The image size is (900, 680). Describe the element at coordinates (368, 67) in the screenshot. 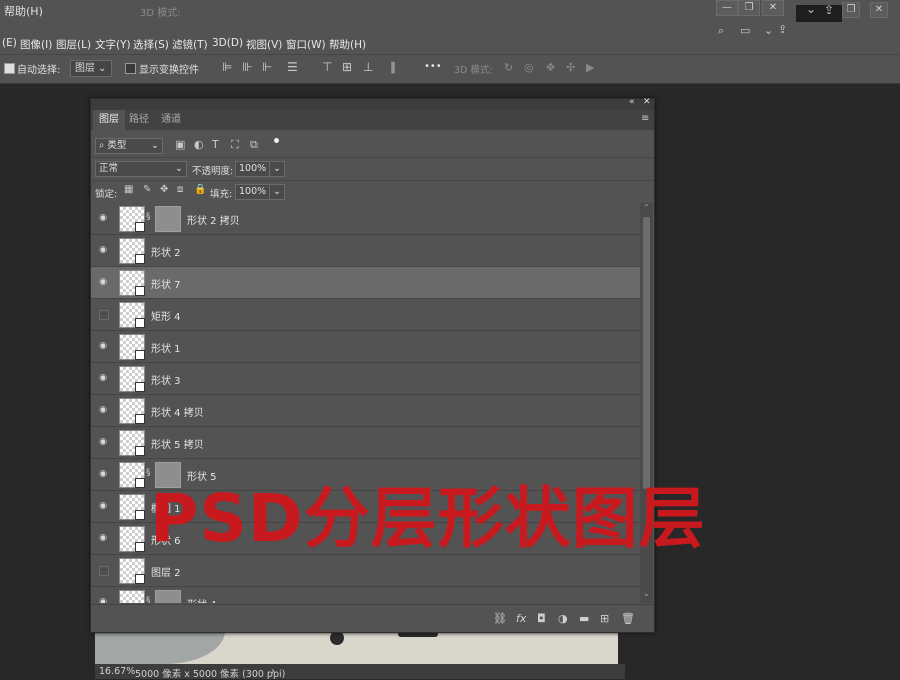

I see `align-bottom-icon: ⊥` at that location.